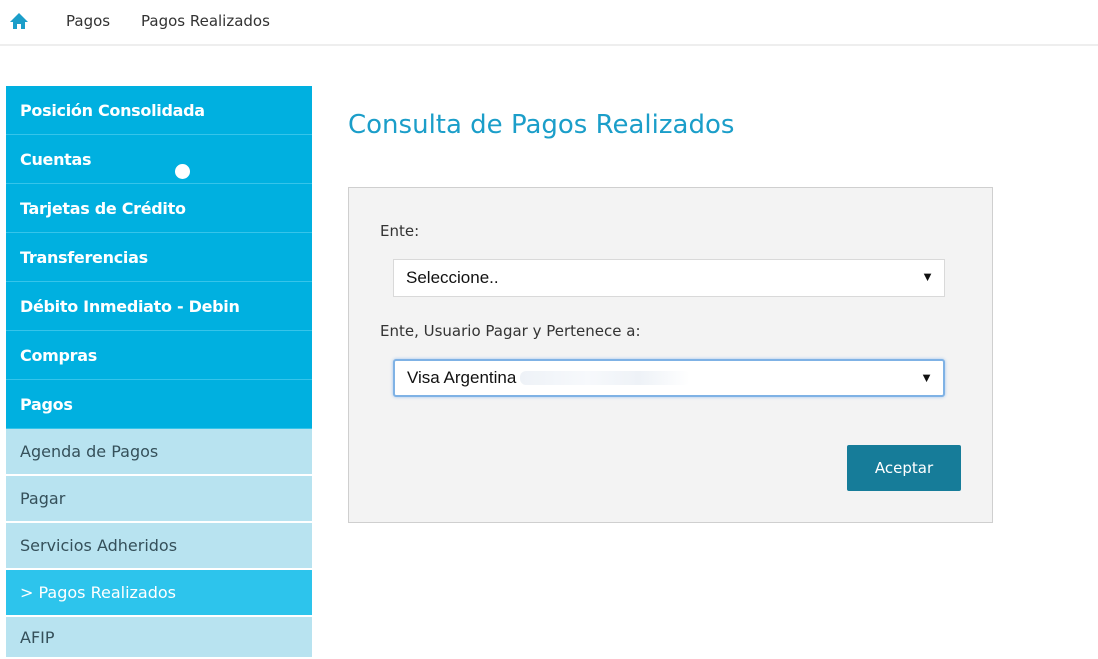  What do you see at coordinates (549, 23) in the screenshot?
I see `top-breadcrumb-bar: Pagos Pagos Realizados` at bounding box center [549, 23].